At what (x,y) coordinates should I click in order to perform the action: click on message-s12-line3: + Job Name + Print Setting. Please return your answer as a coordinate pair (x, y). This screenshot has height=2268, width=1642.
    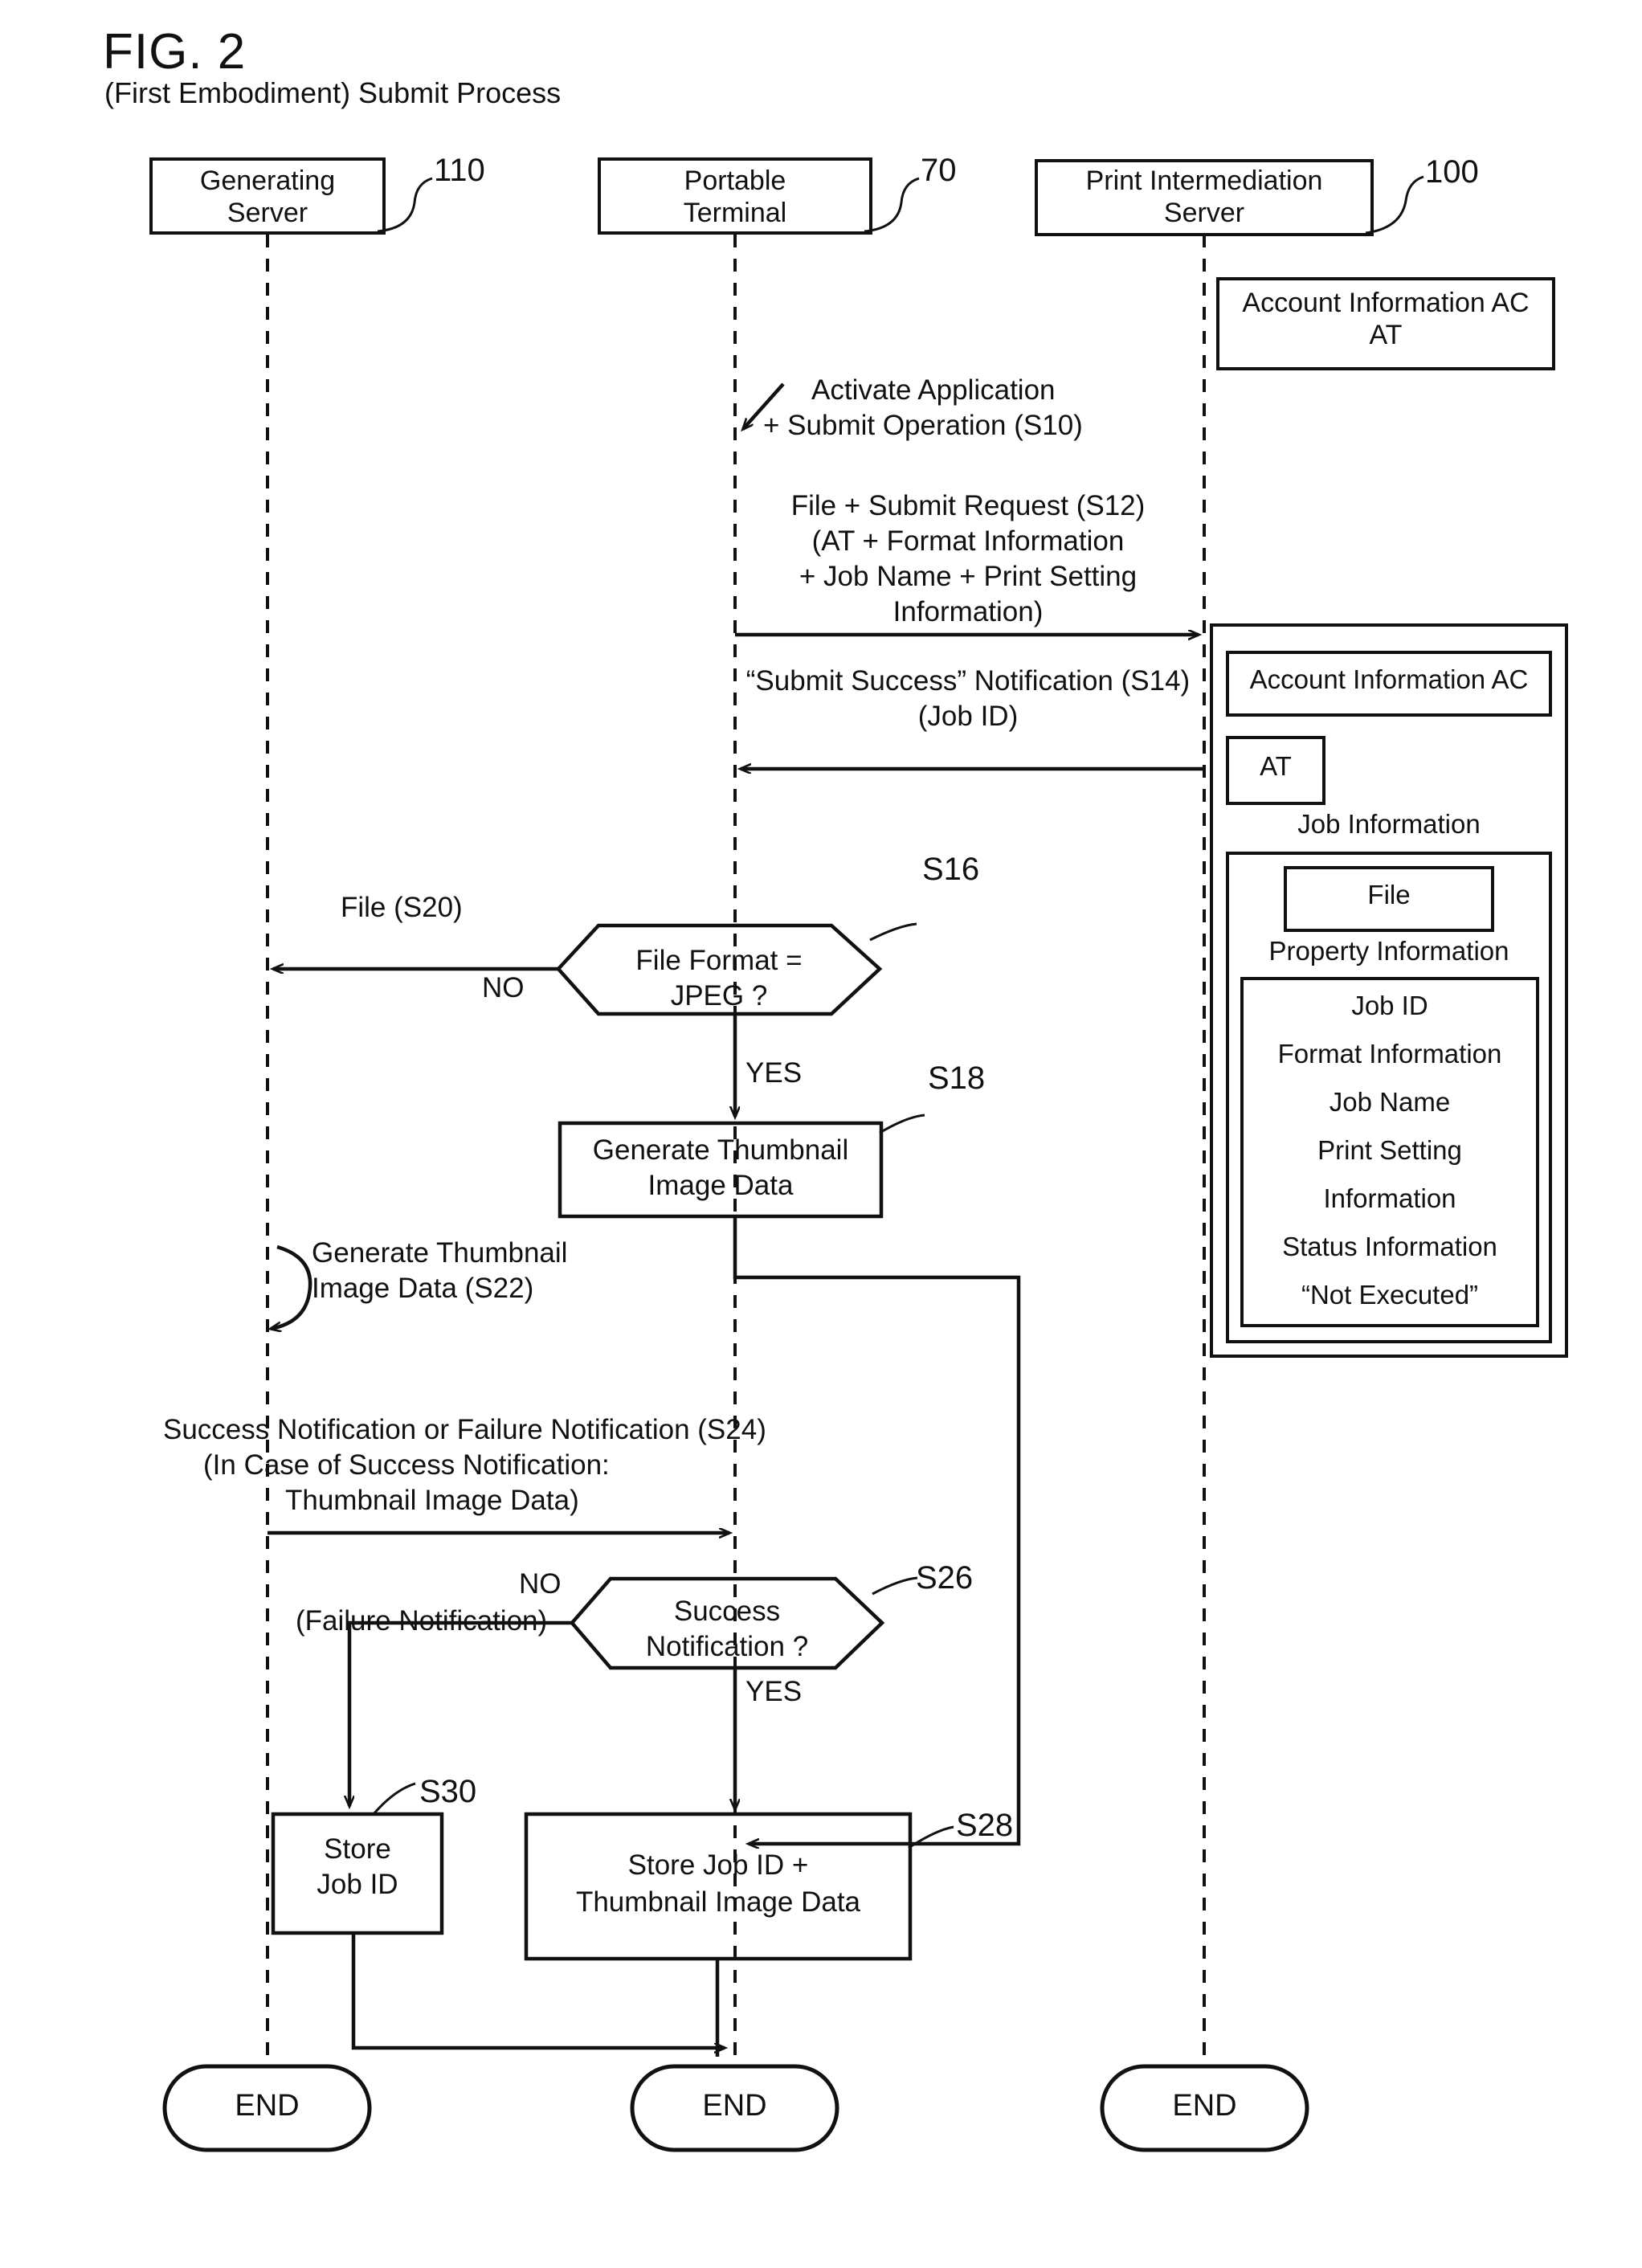
    Looking at the image, I should click on (969, 576).